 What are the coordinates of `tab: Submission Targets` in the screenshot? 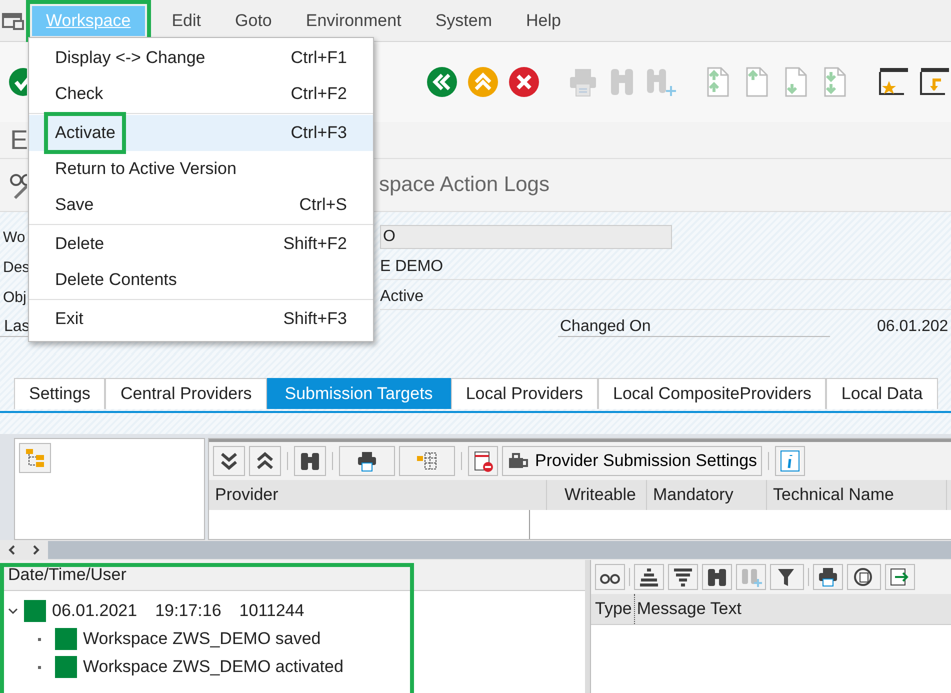 It's located at (358, 393).